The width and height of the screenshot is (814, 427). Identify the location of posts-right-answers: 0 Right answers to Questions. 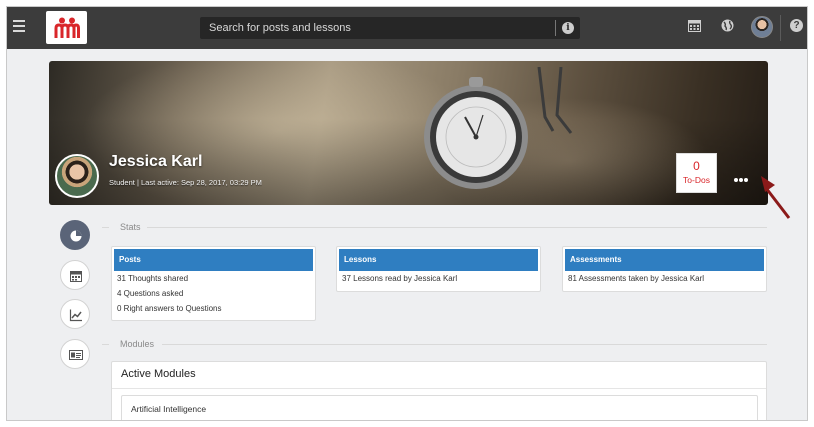
(169, 308).